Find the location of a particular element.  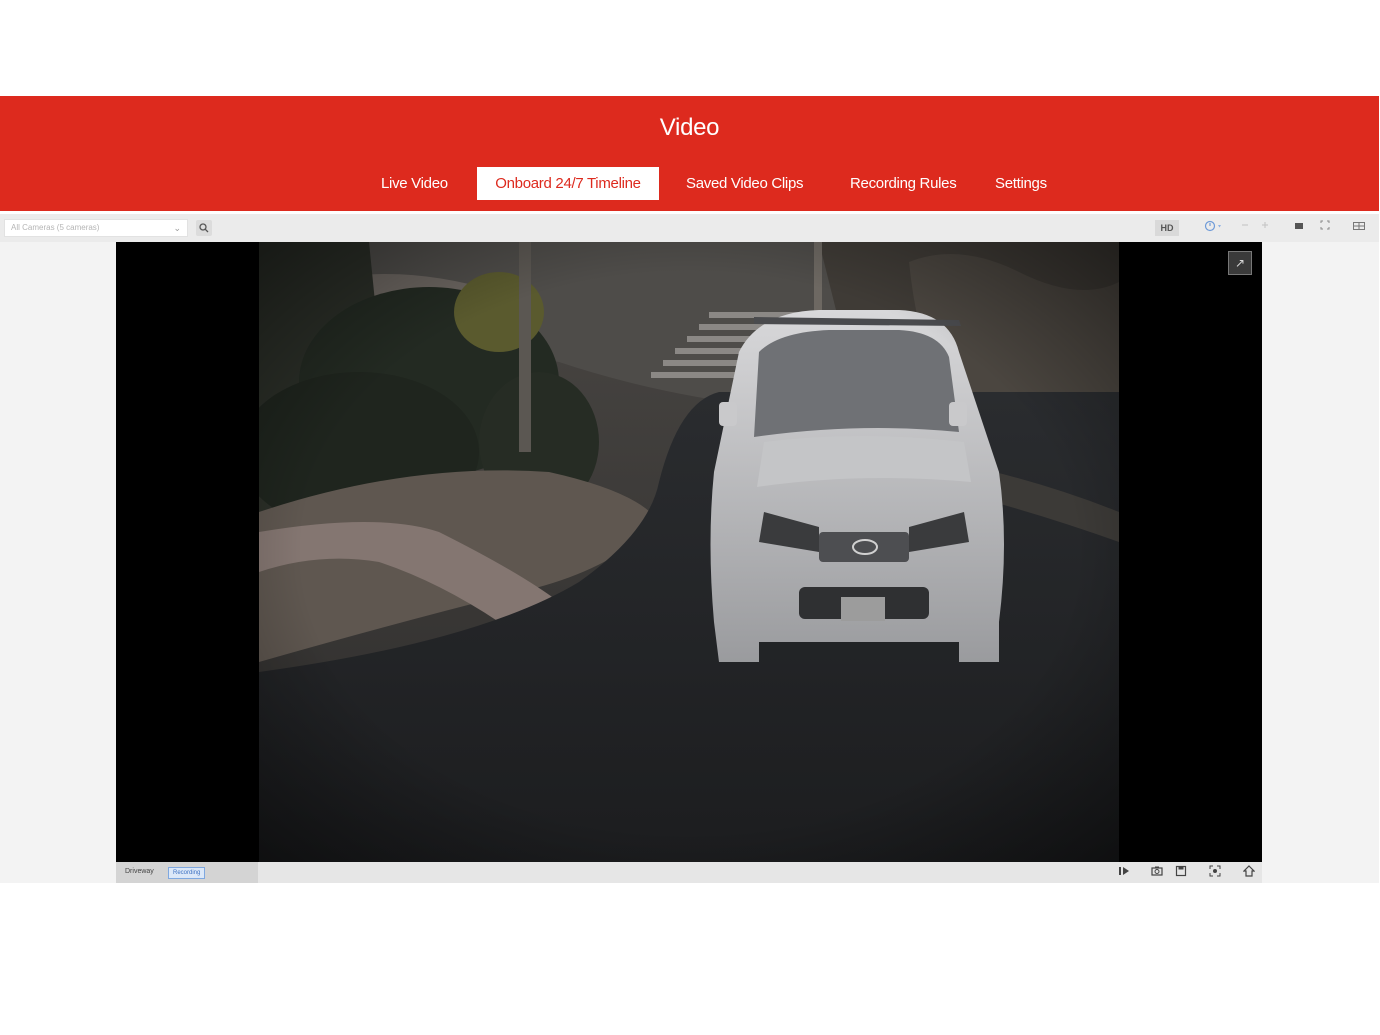

left-gutter is located at coordinates (58, 562).